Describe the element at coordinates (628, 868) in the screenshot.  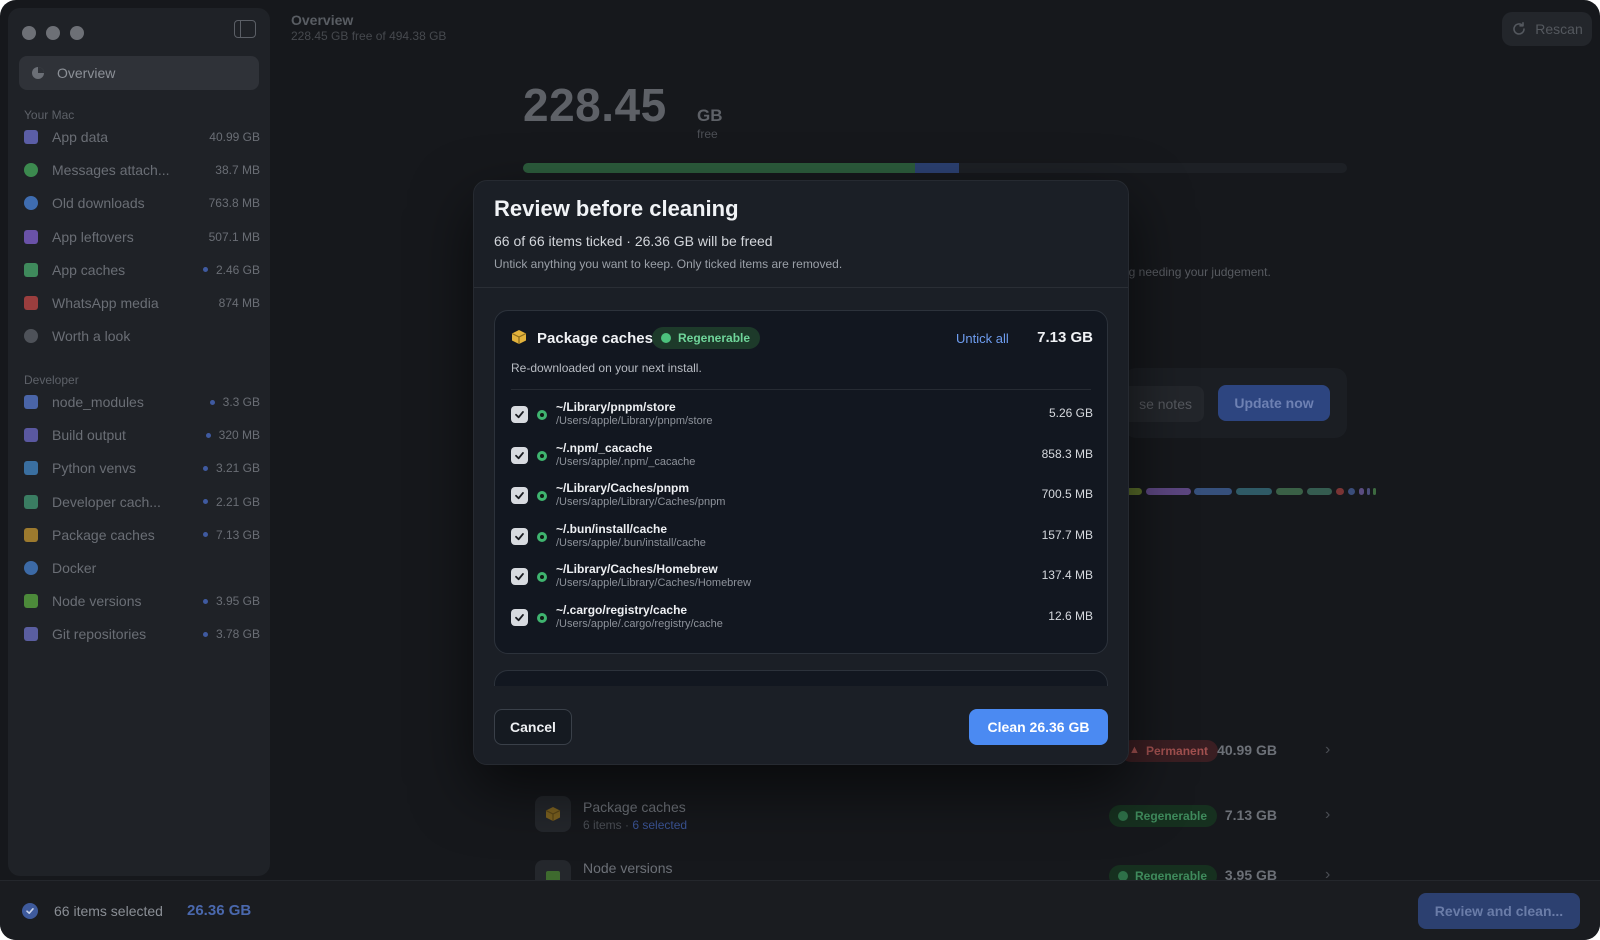
I see `row-name: Node versions` at that location.